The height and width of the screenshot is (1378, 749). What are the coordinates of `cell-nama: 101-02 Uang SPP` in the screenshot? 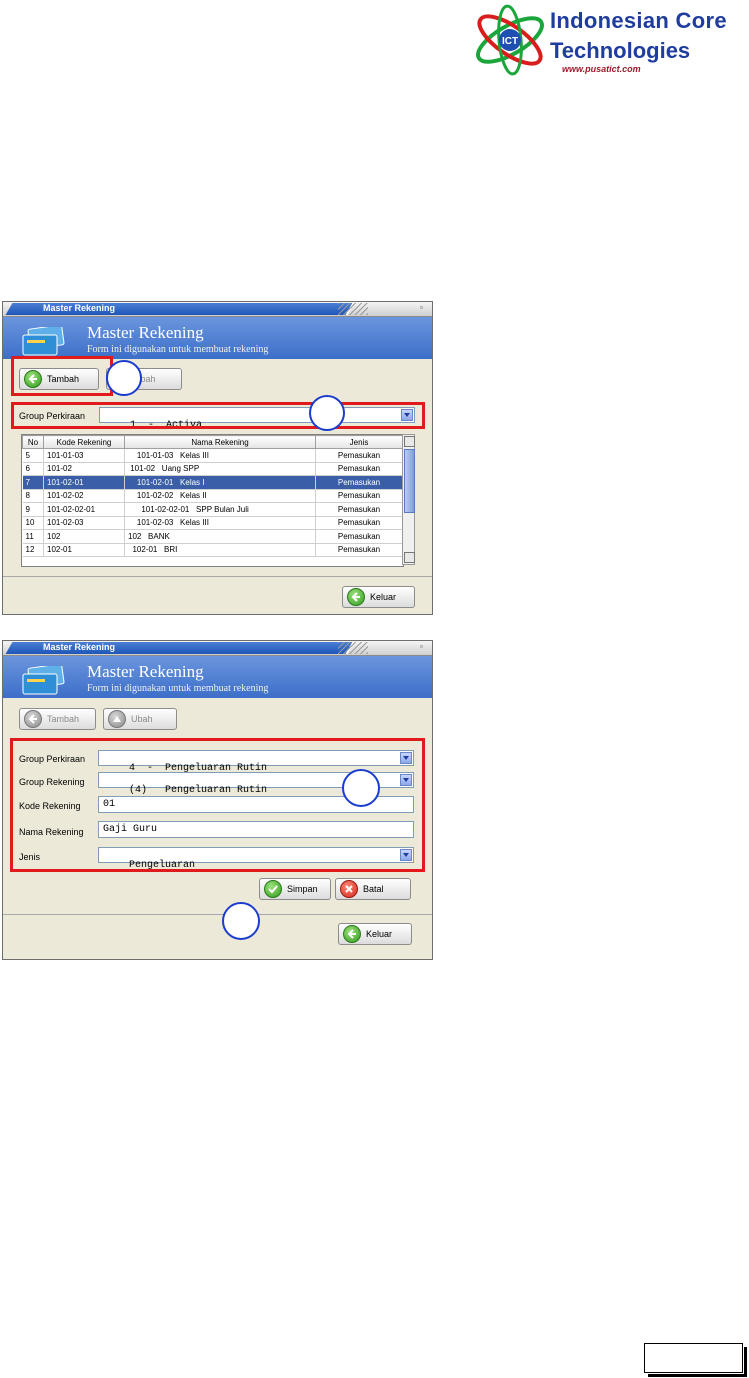 It's located at (220, 469).